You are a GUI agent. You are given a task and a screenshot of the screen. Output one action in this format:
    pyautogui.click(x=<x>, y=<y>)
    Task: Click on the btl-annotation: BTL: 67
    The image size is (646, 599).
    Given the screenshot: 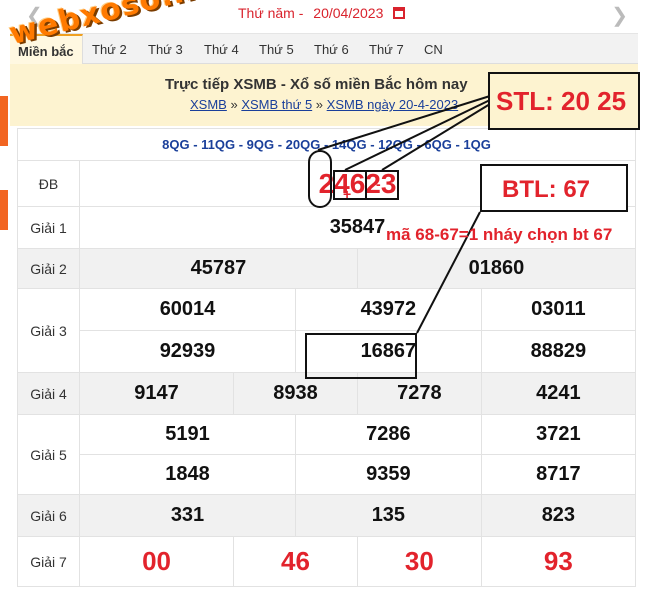 What is the action you would take?
    pyautogui.click(x=554, y=188)
    